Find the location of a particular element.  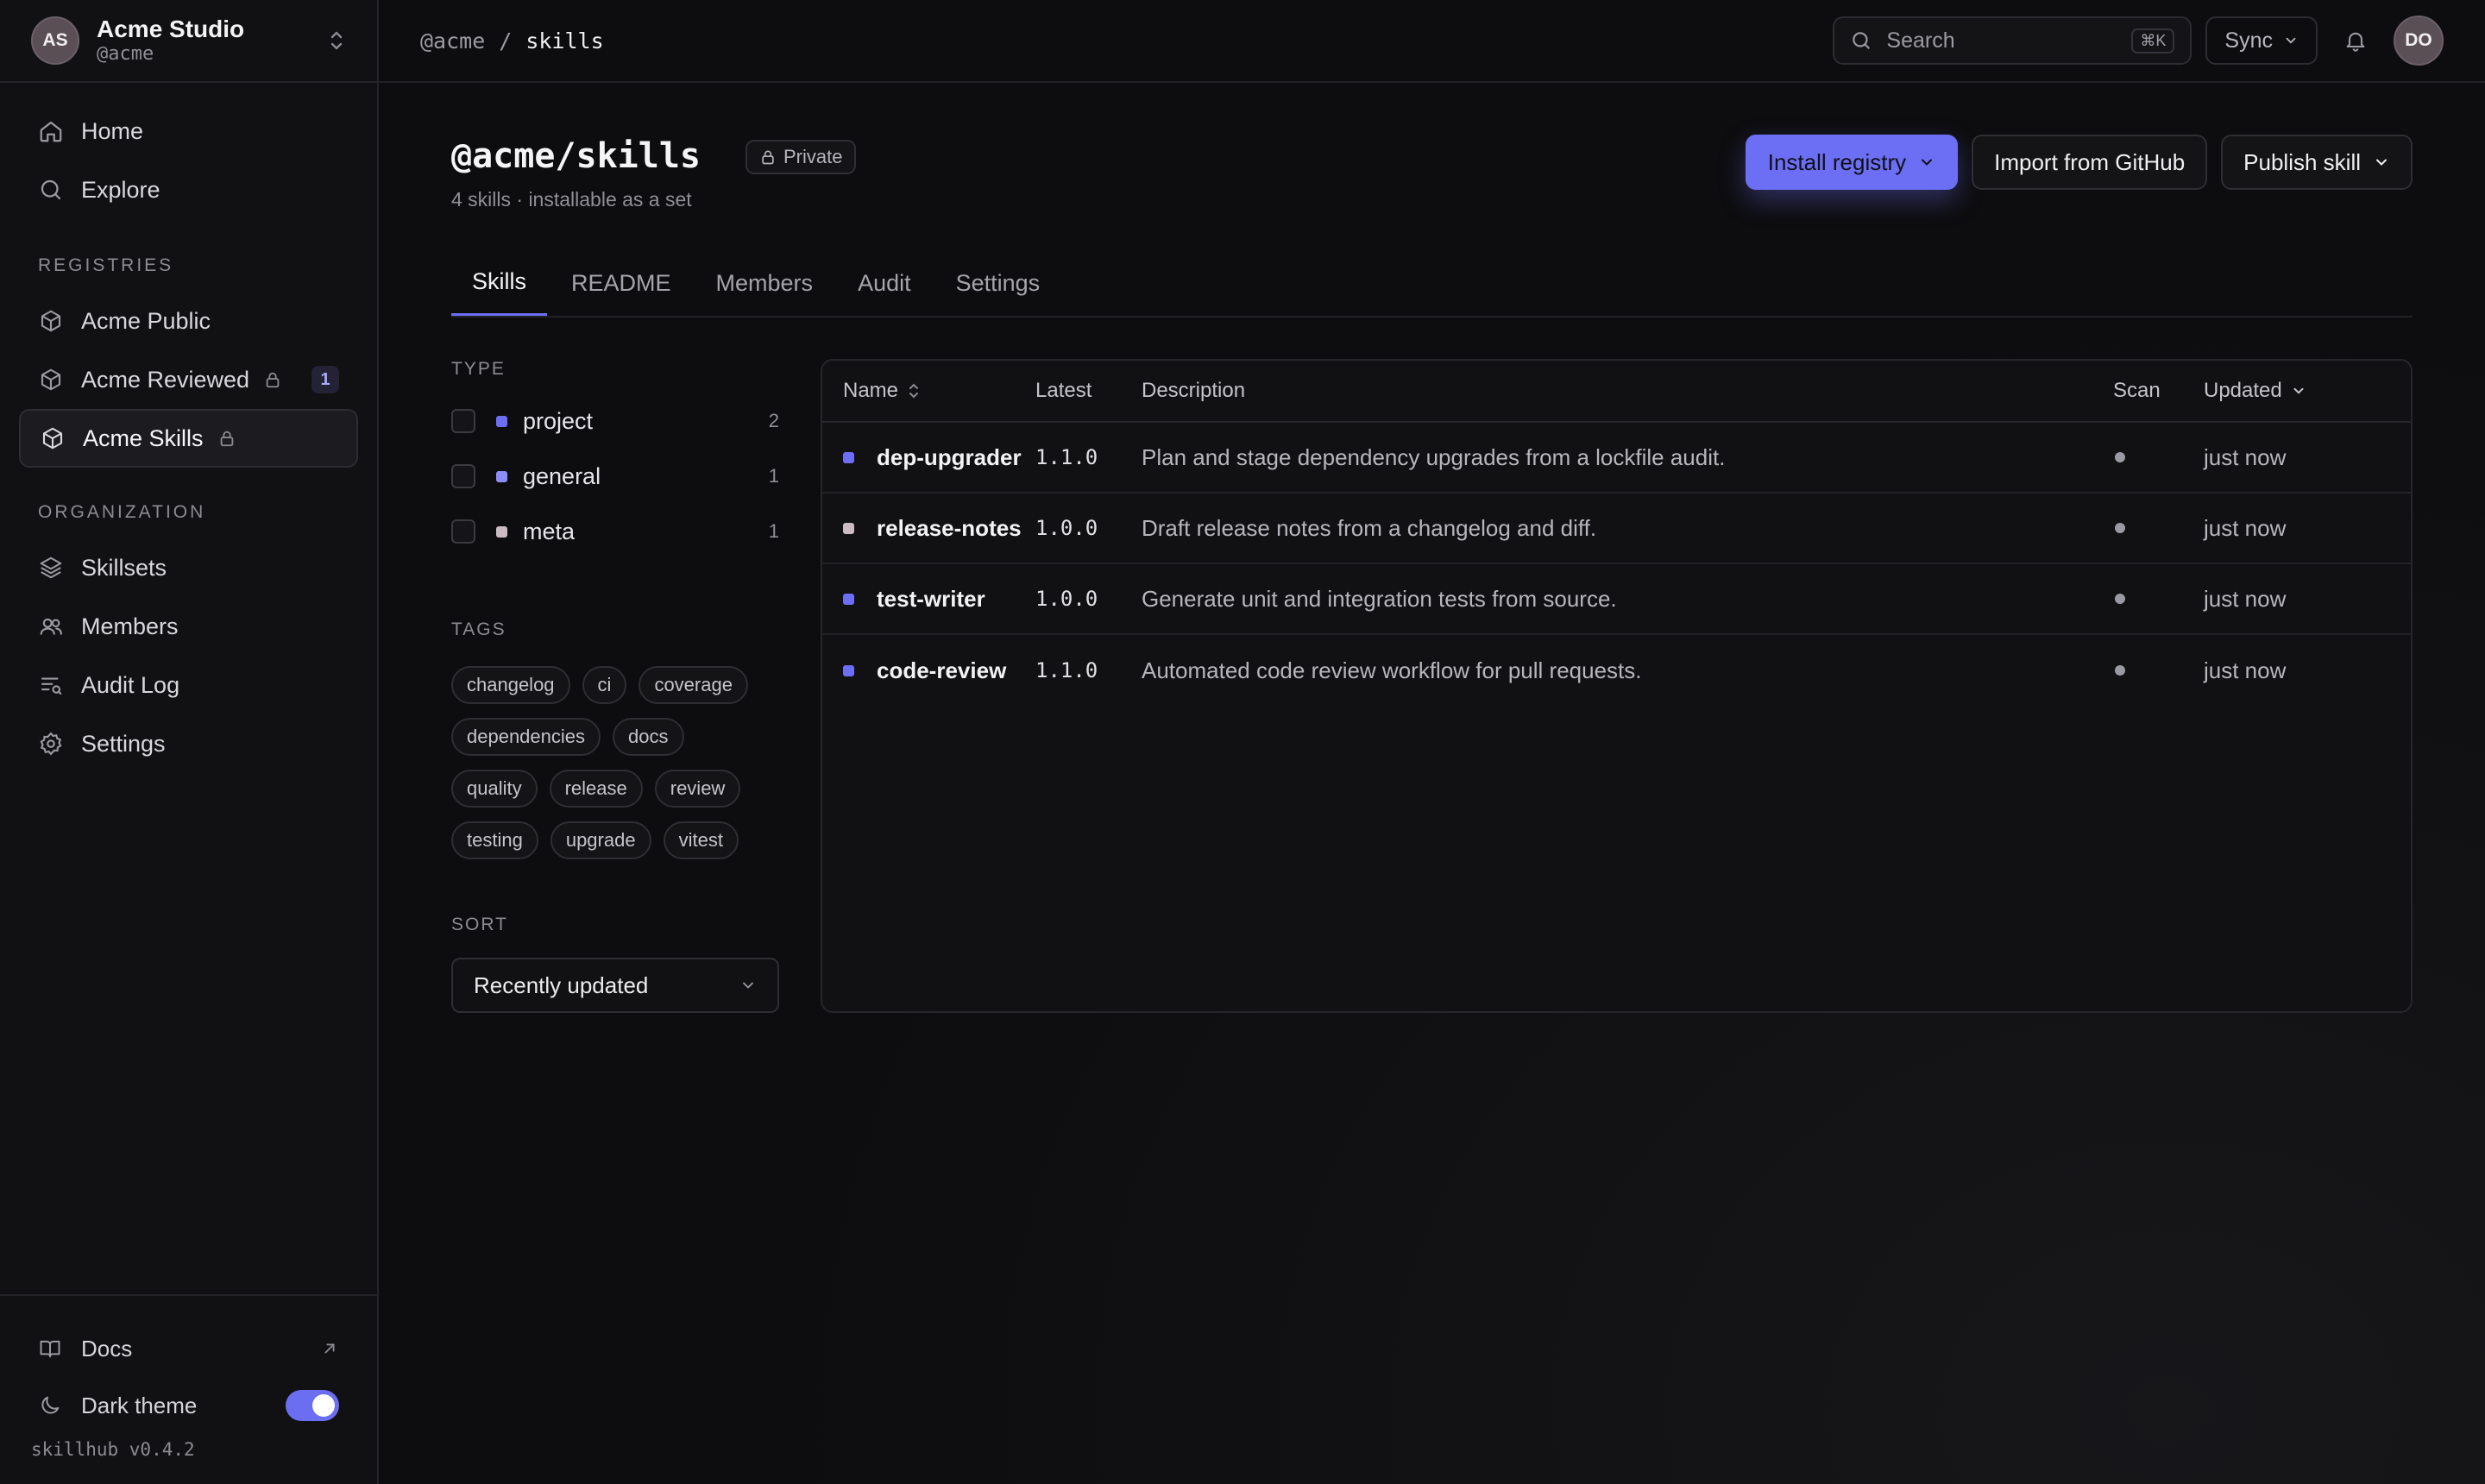

dark-theme-toggle is located at coordinates (312, 1405).